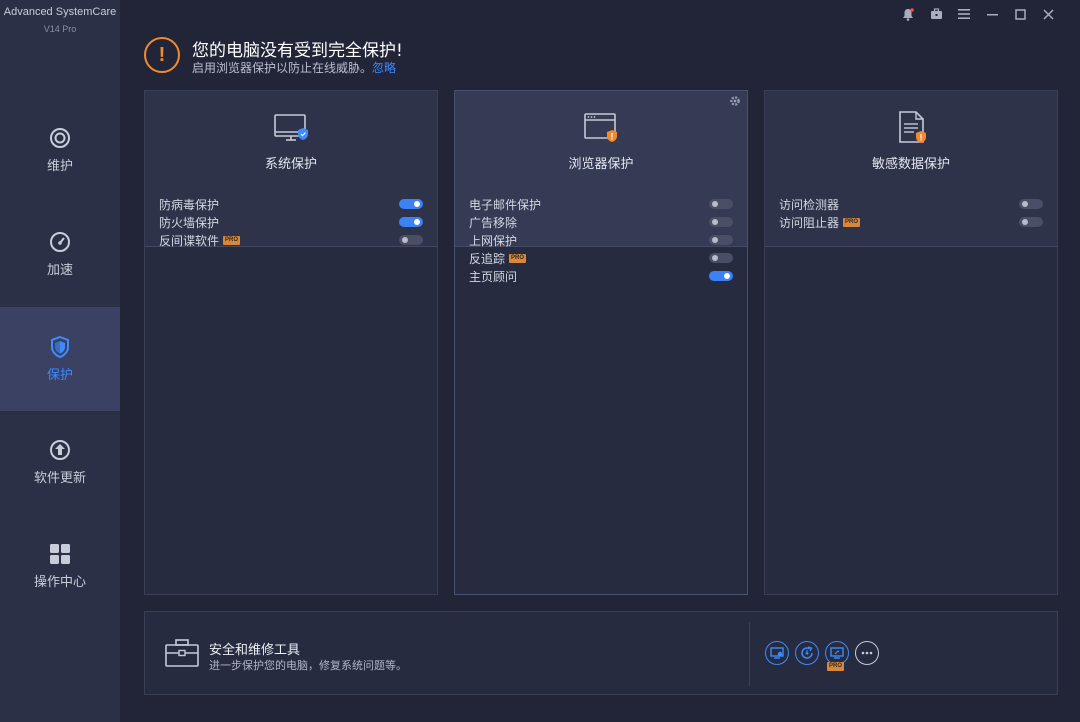  I want to click on bell-icon, so click(908, 14).